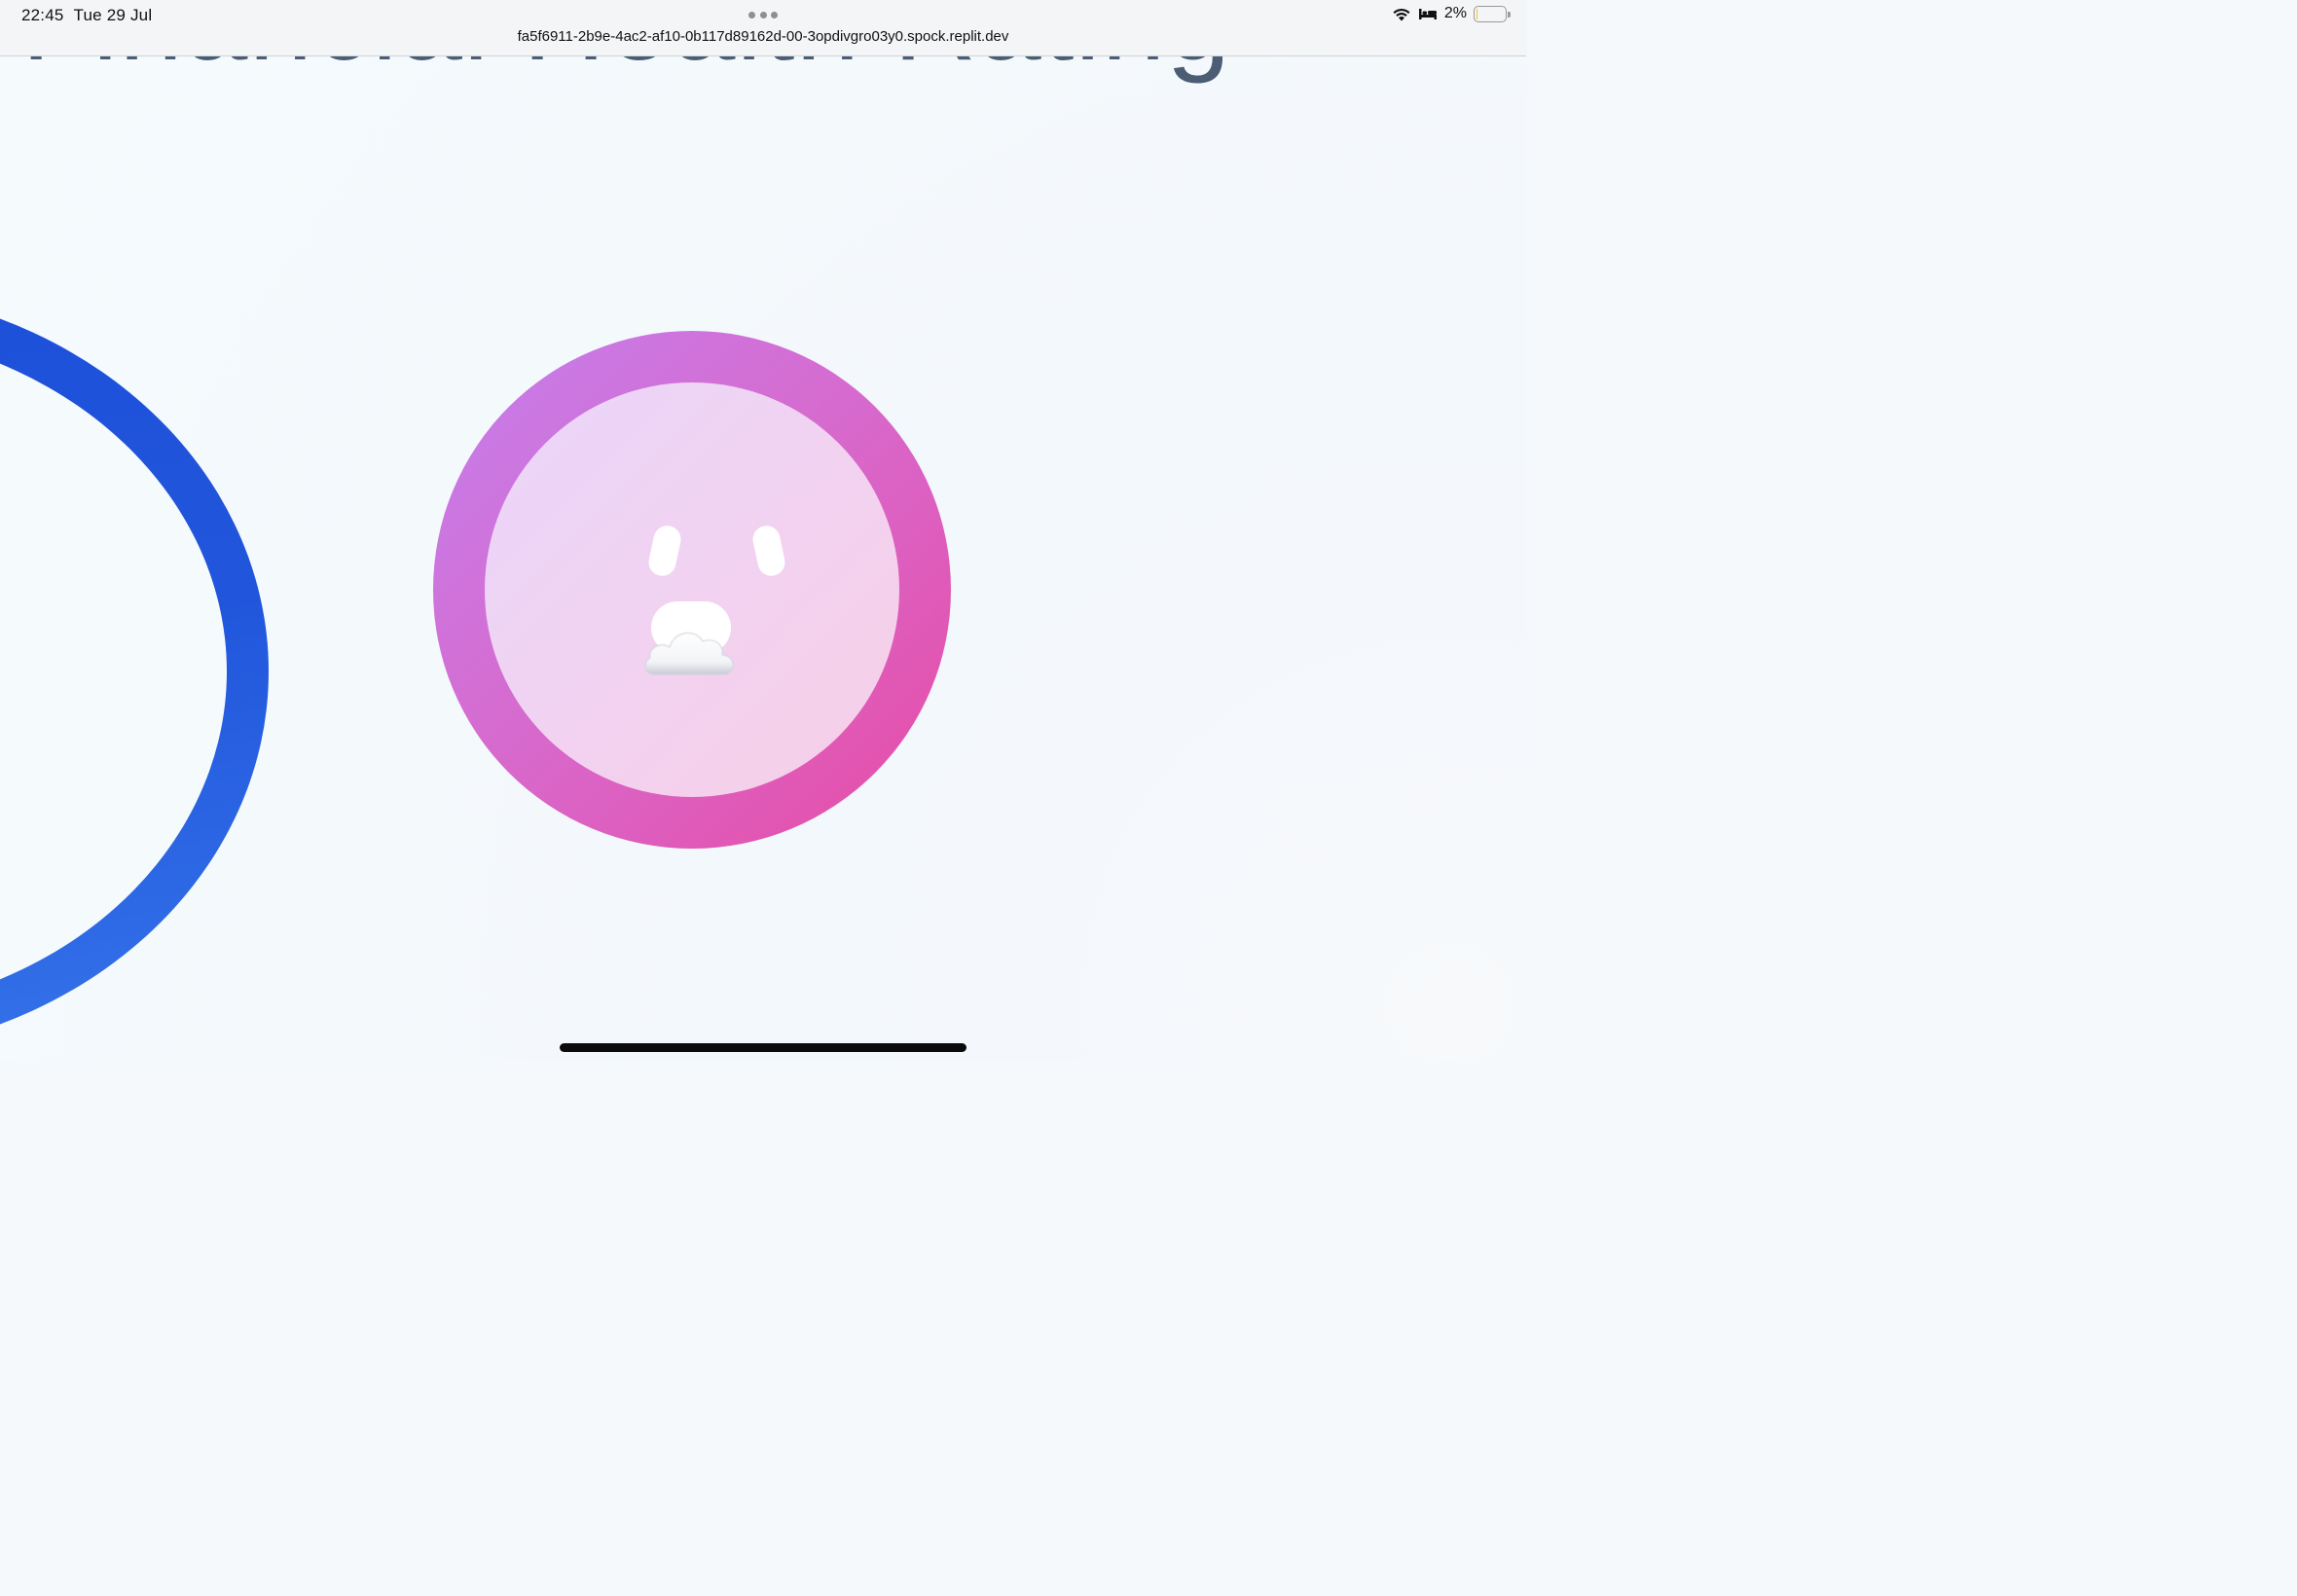 The height and width of the screenshot is (1596, 2297). What do you see at coordinates (1427, 14) in the screenshot?
I see `sleep-bed-icon` at bounding box center [1427, 14].